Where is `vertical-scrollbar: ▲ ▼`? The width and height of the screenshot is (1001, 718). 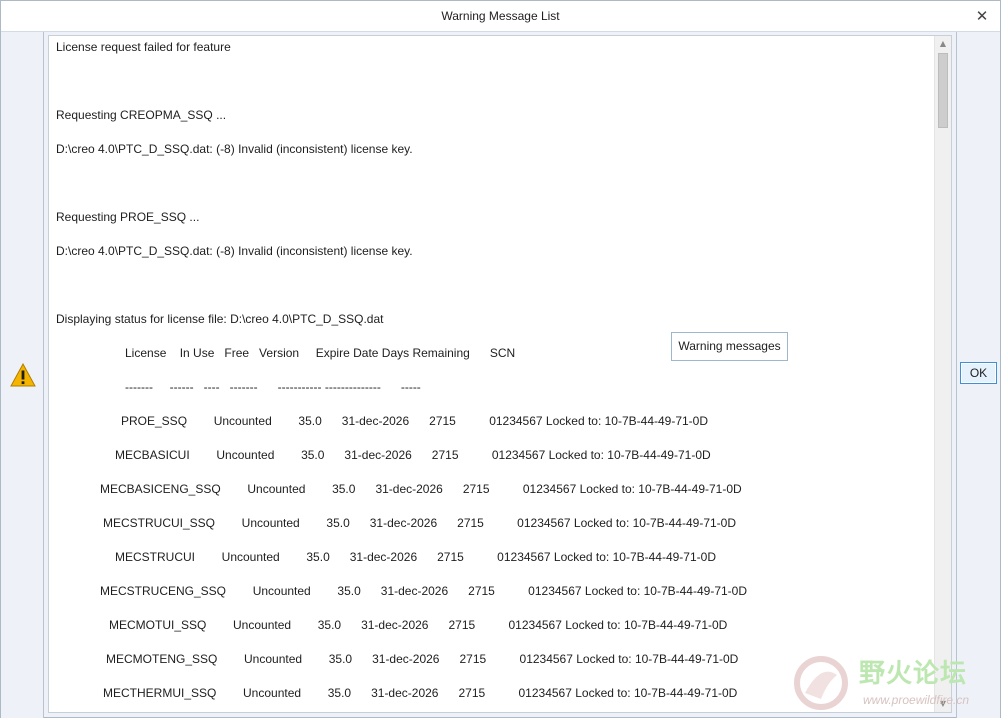 vertical-scrollbar: ▲ ▼ is located at coordinates (942, 374).